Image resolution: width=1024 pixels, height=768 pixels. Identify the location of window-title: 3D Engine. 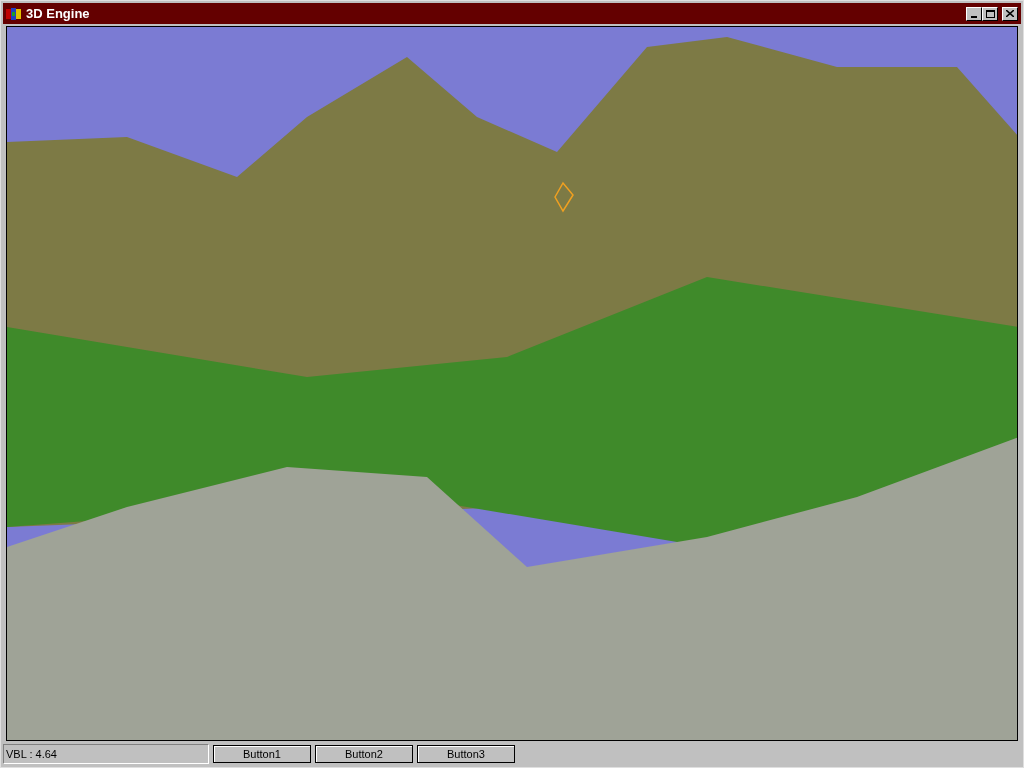
(58, 13).